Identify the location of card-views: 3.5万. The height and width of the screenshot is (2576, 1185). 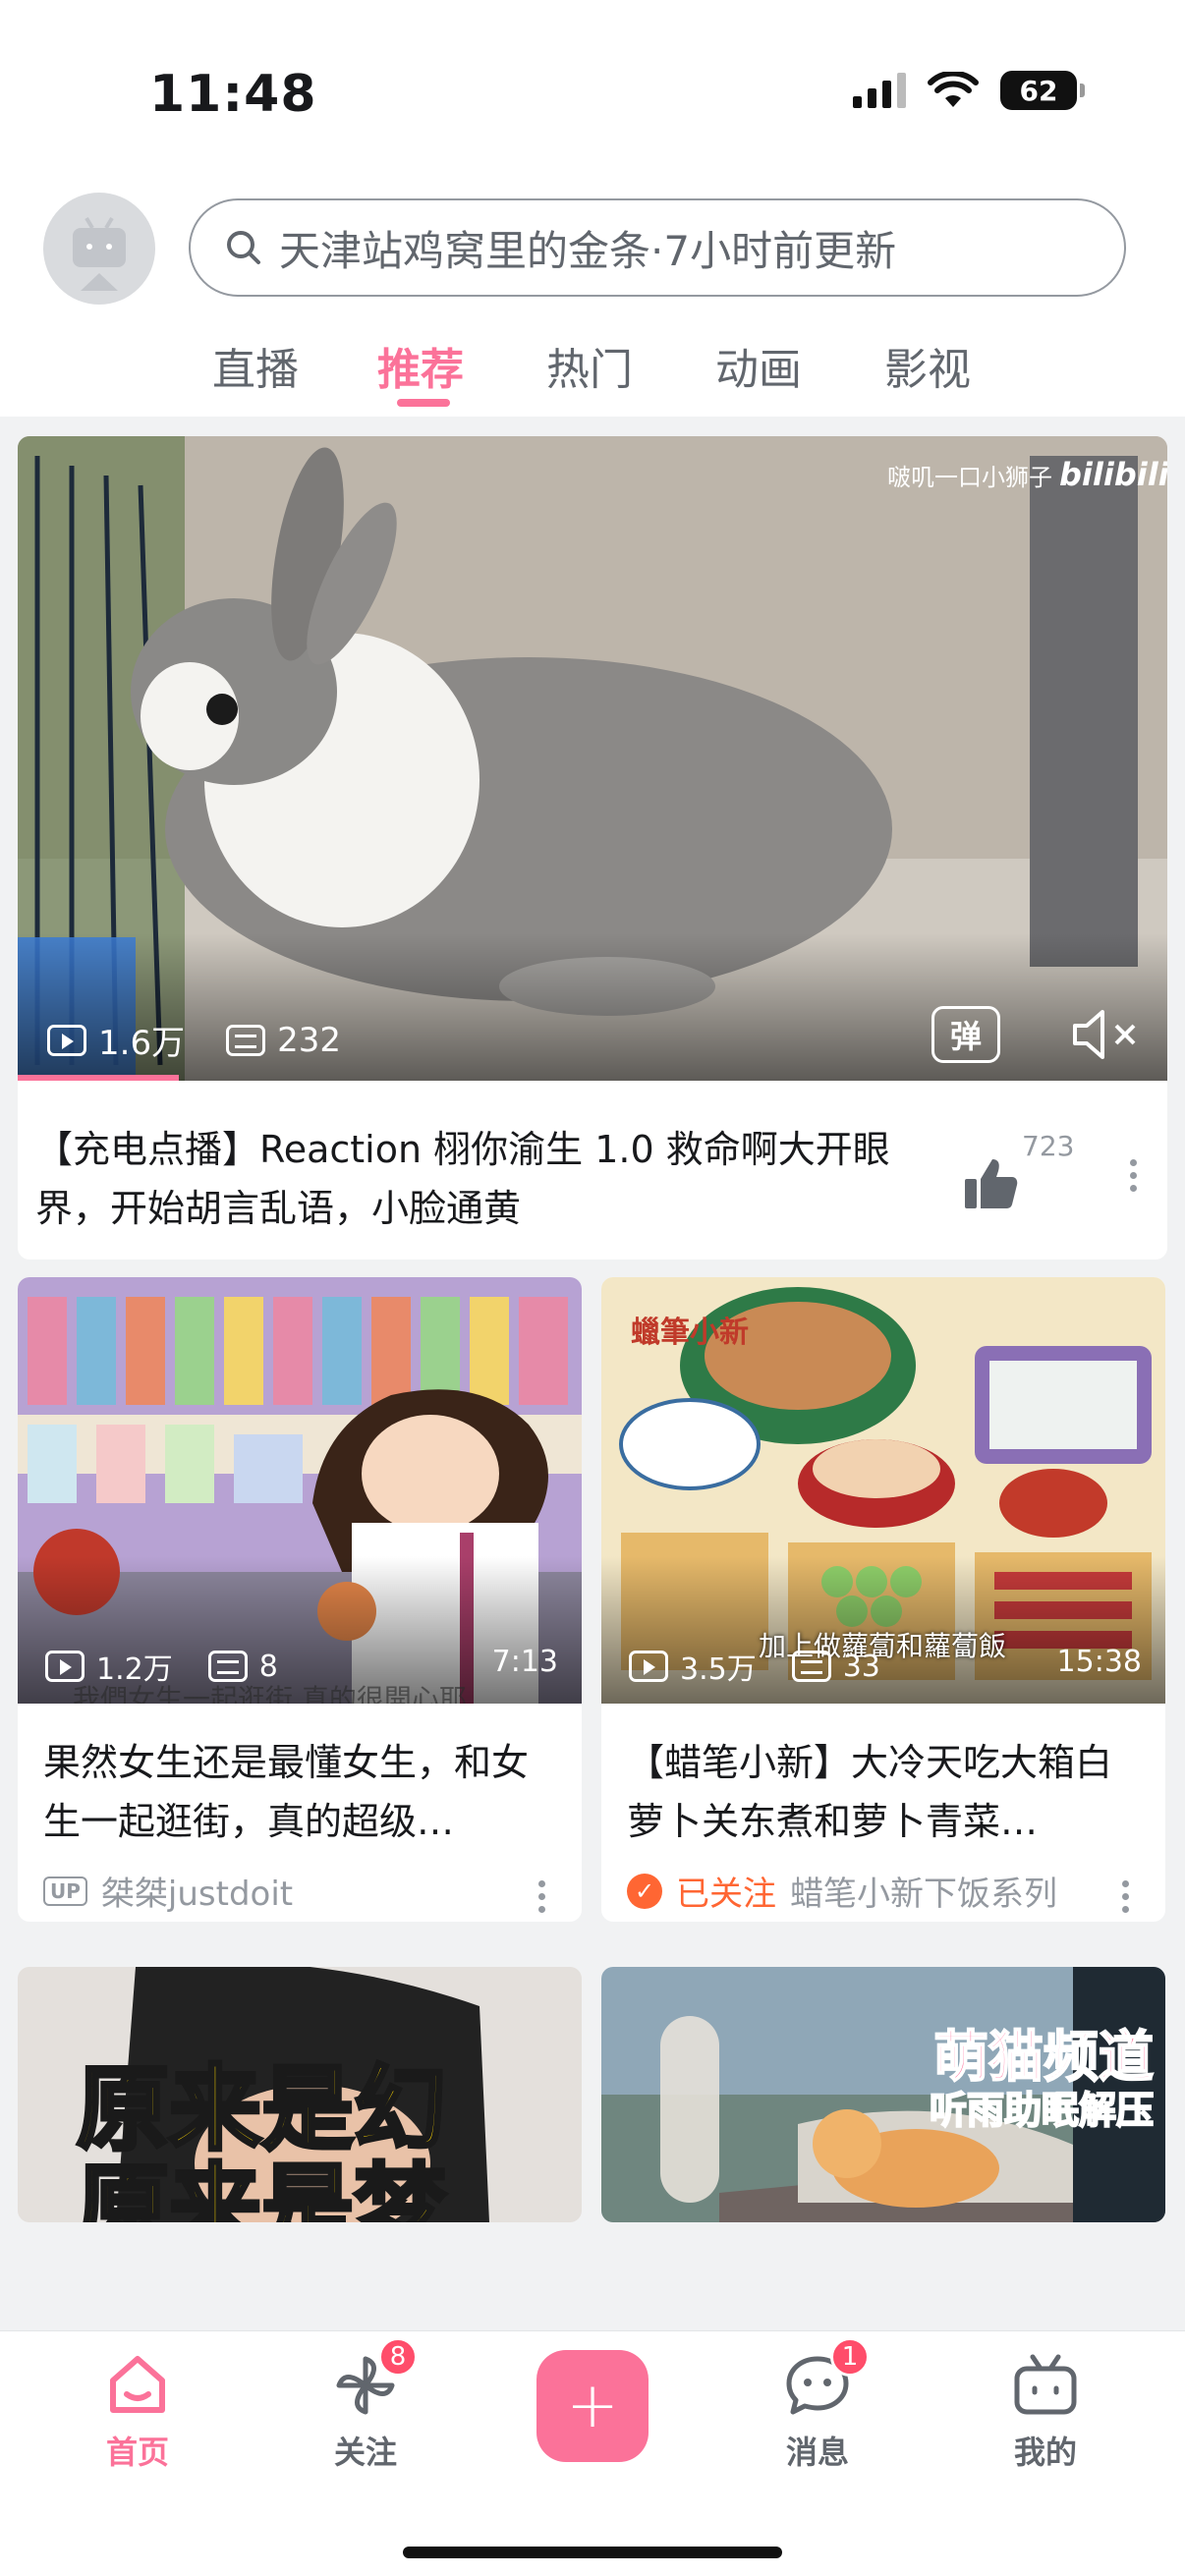
(719, 1669).